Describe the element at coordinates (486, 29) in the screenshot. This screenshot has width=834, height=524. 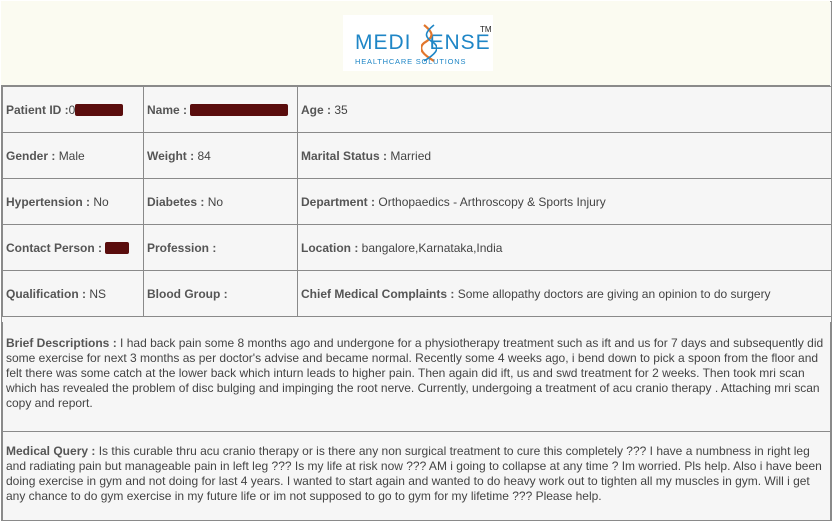
I see `trademark-mark: TM` at that location.